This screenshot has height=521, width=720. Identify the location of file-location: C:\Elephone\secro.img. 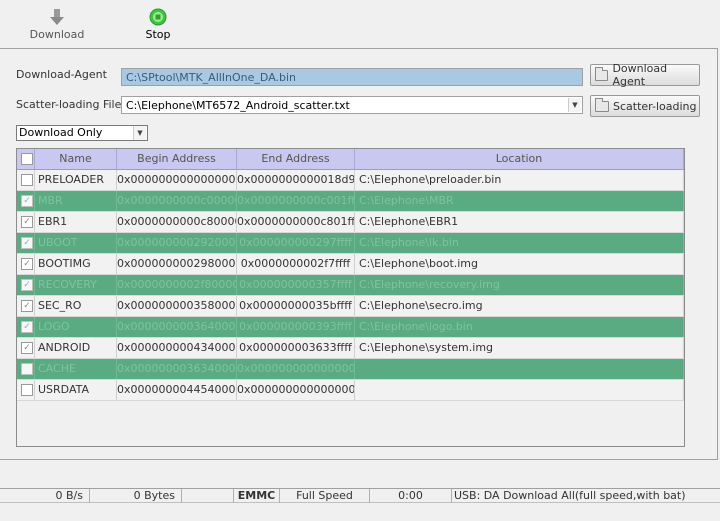
(519, 306).